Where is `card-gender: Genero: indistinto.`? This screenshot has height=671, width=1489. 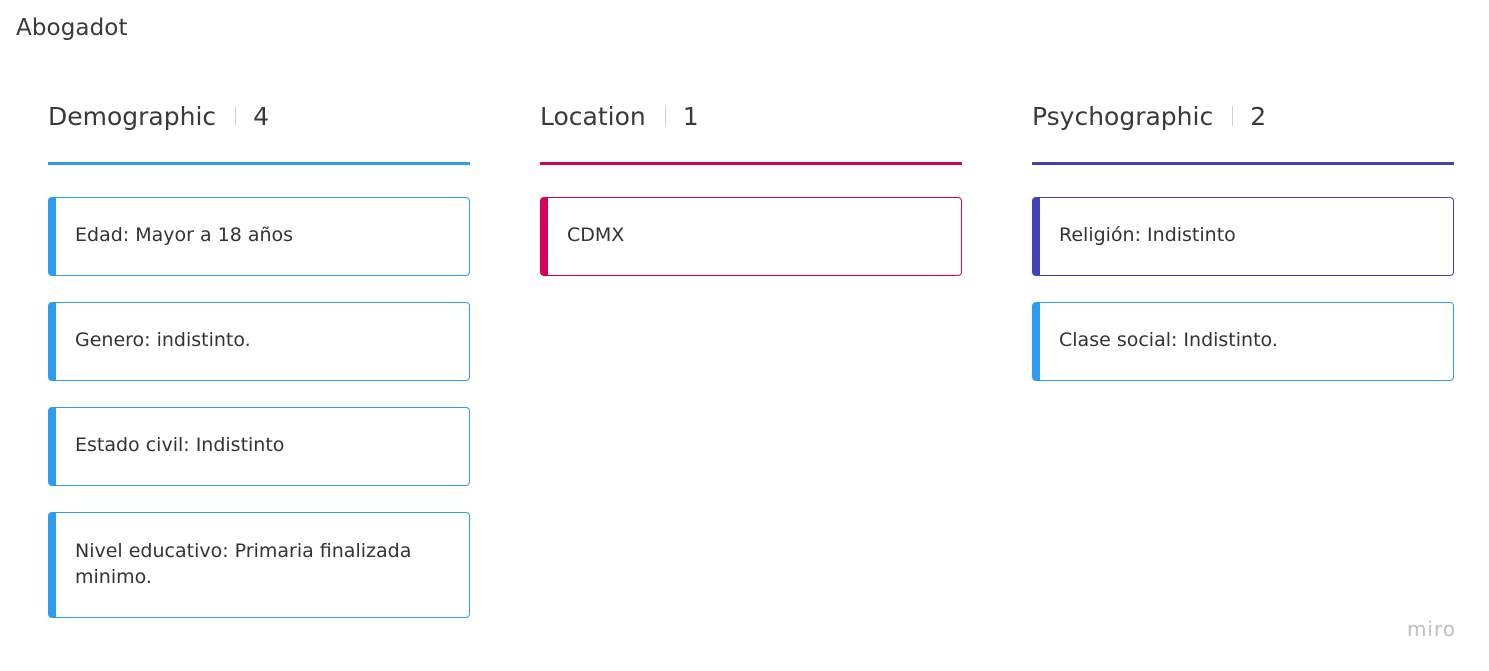 card-gender: Genero: indistinto. is located at coordinates (259, 341).